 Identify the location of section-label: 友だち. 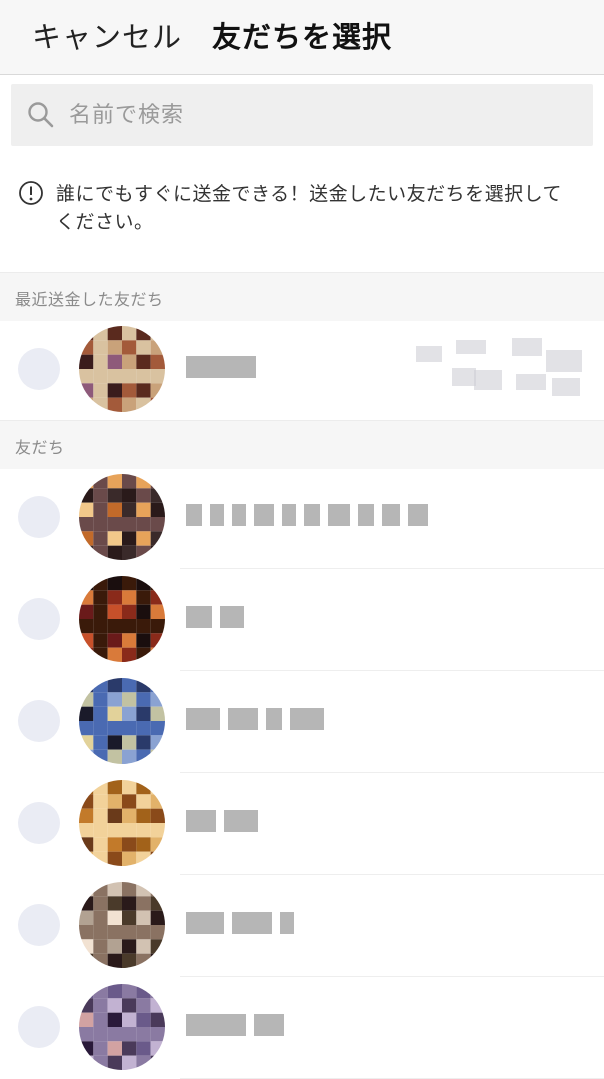
(40, 447).